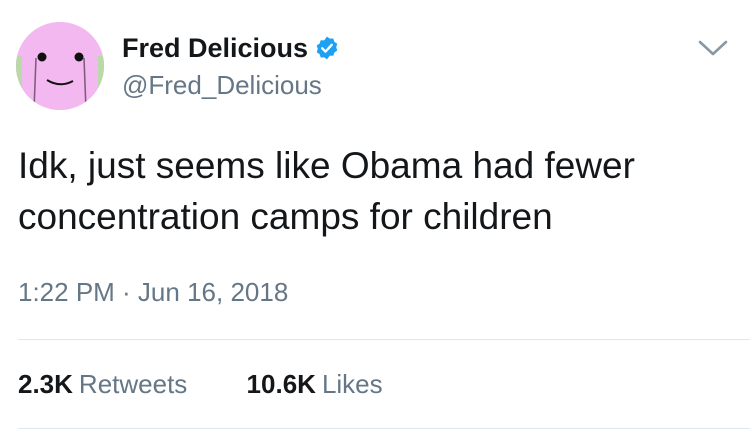 The image size is (750, 433). Describe the element at coordinates (713, 48) in the screenshot. I see `chevron-down-icon` at that location.